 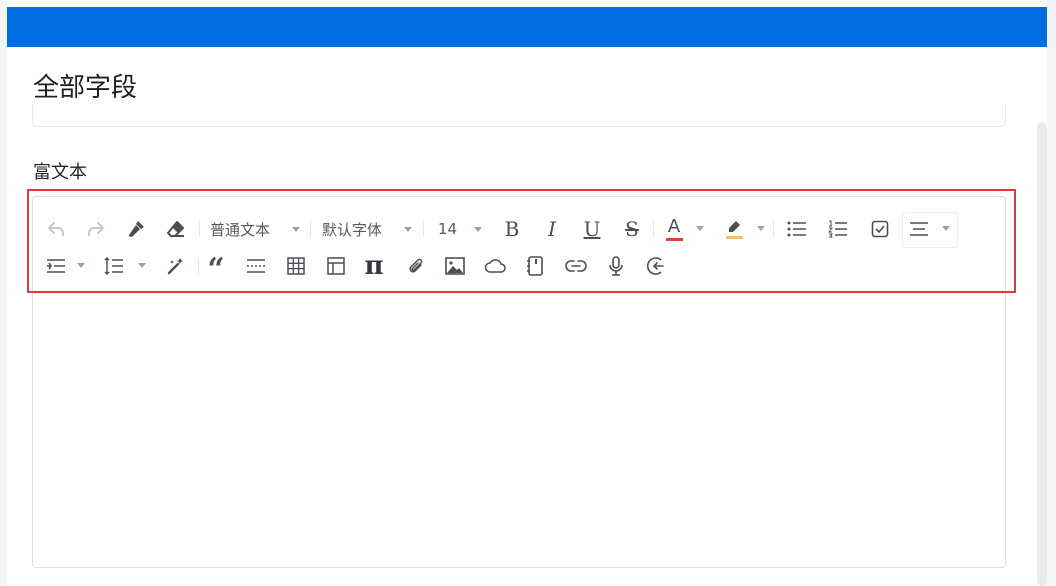 I want to click on top-header-bar, so click(x=527, y=27).